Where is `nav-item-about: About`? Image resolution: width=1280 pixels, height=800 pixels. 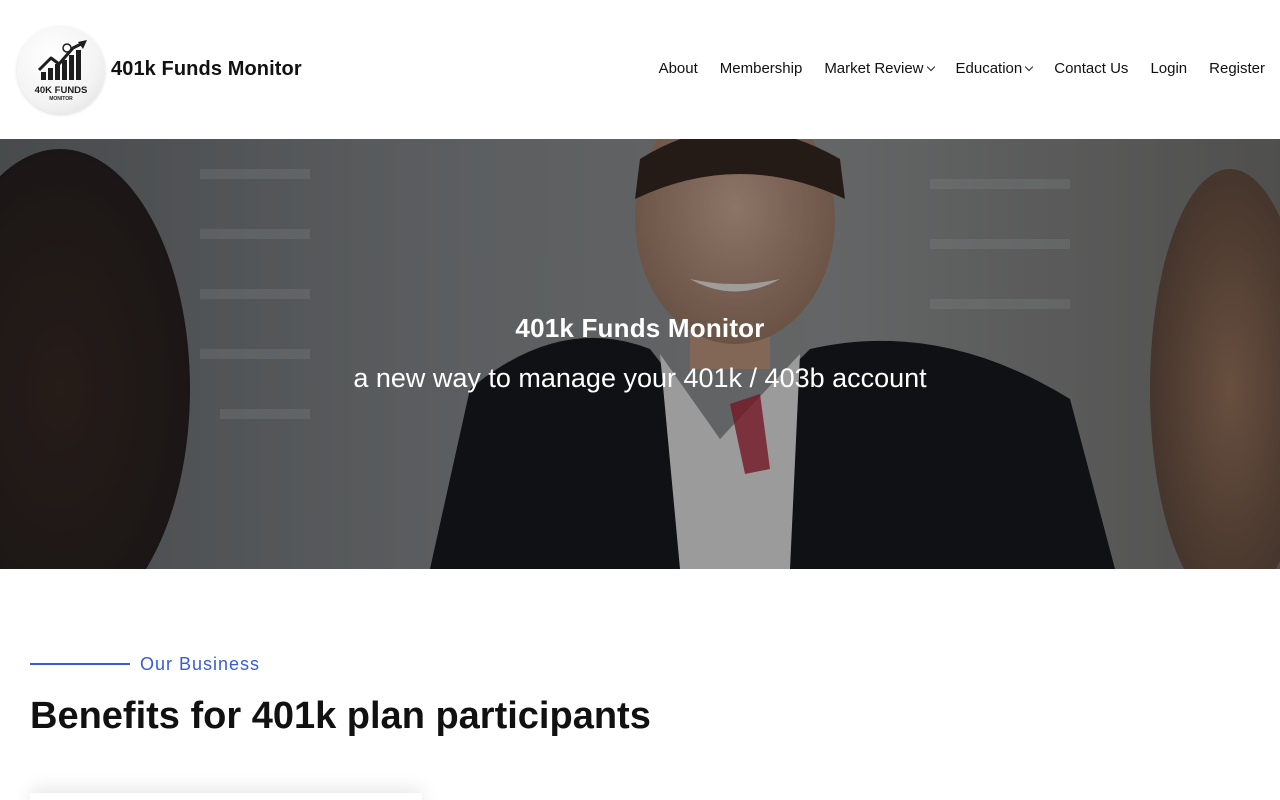 nav-item-about: About is located at coordinates (678, 68).